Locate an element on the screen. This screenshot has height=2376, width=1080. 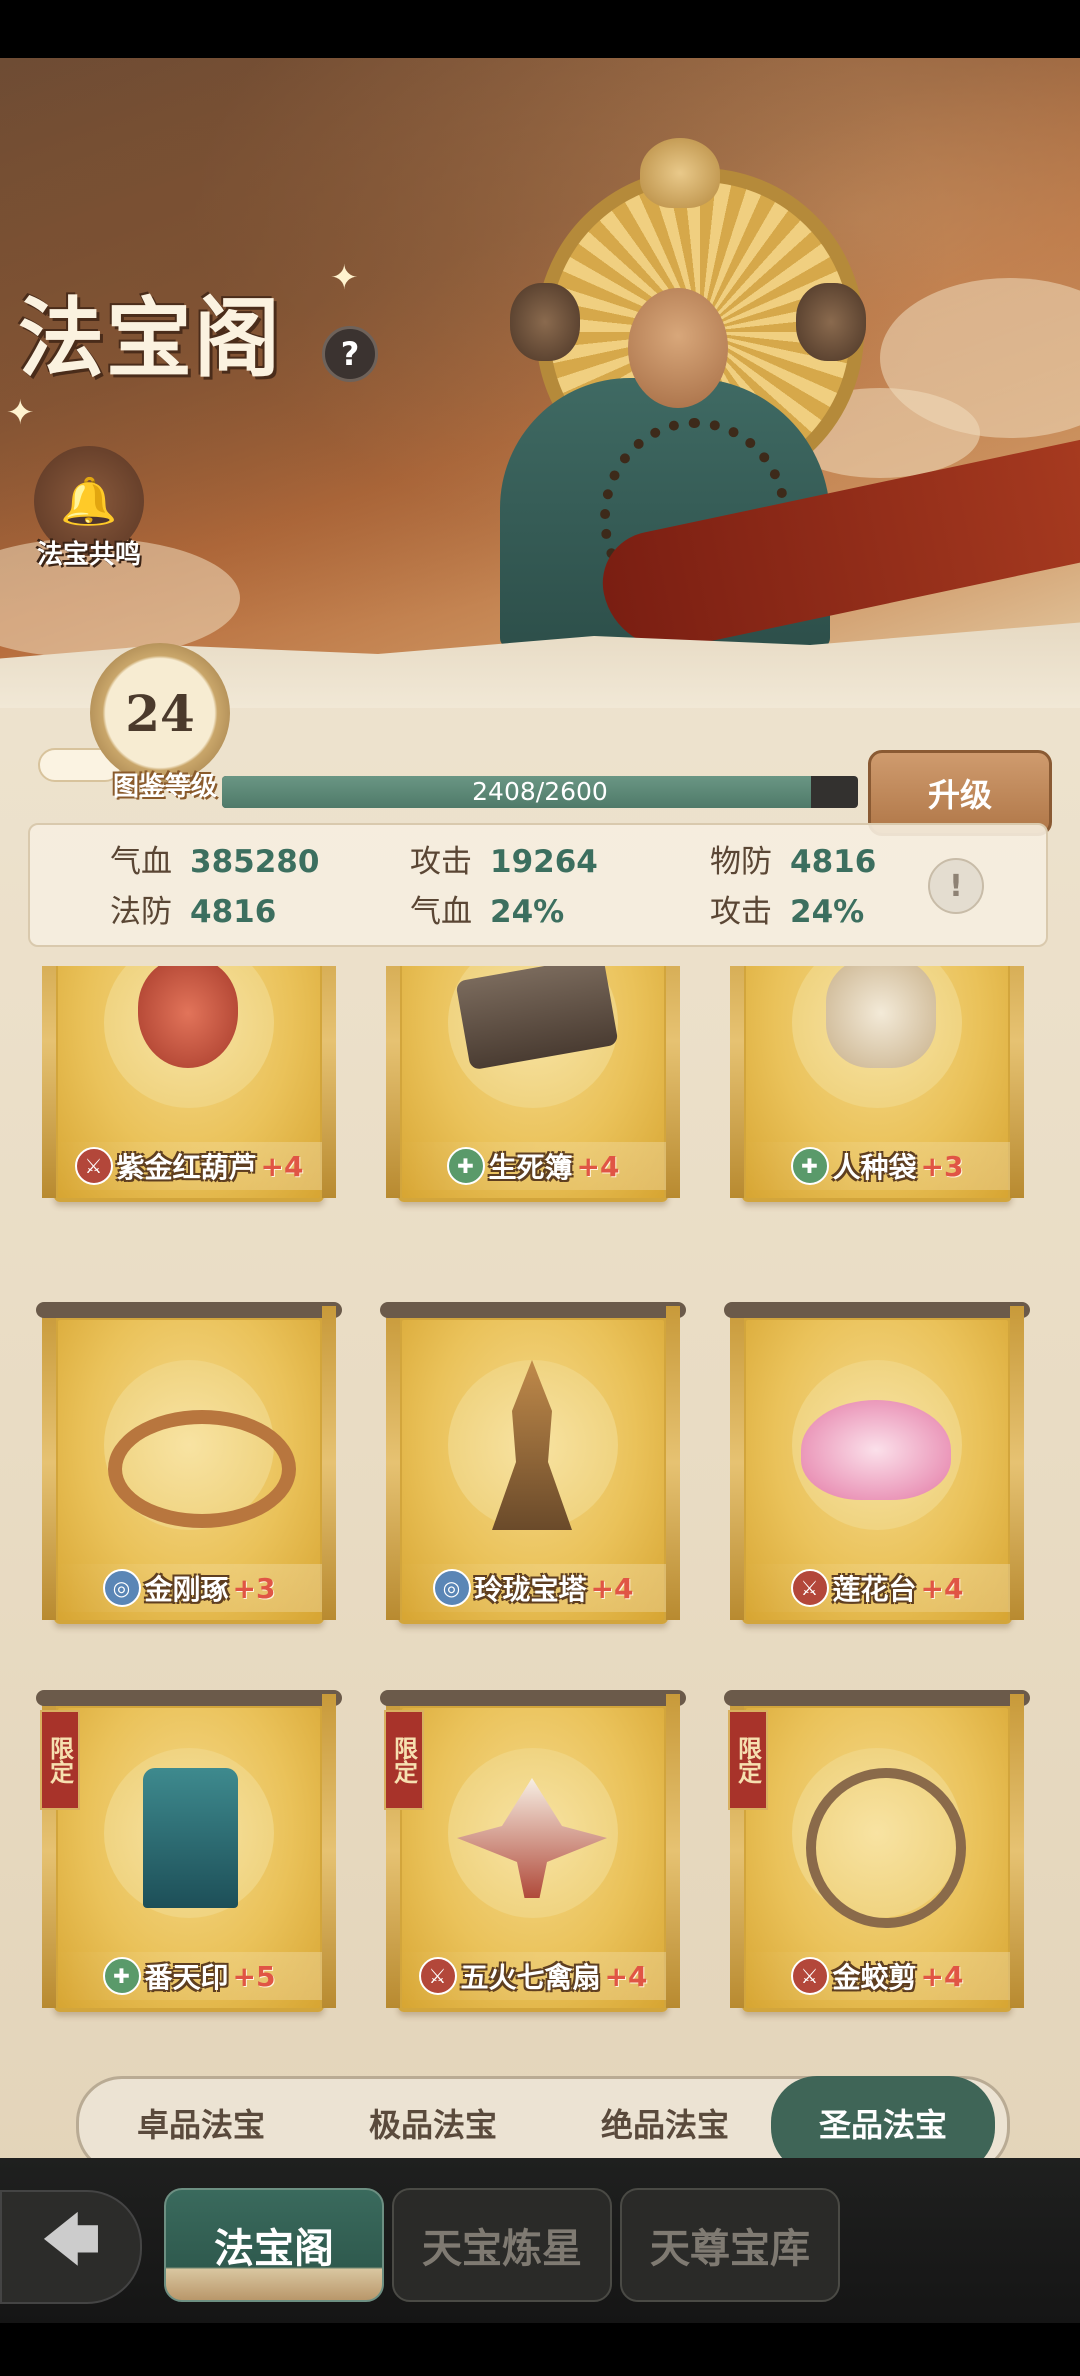
bag-icon is located at coordinates (881, 1017).